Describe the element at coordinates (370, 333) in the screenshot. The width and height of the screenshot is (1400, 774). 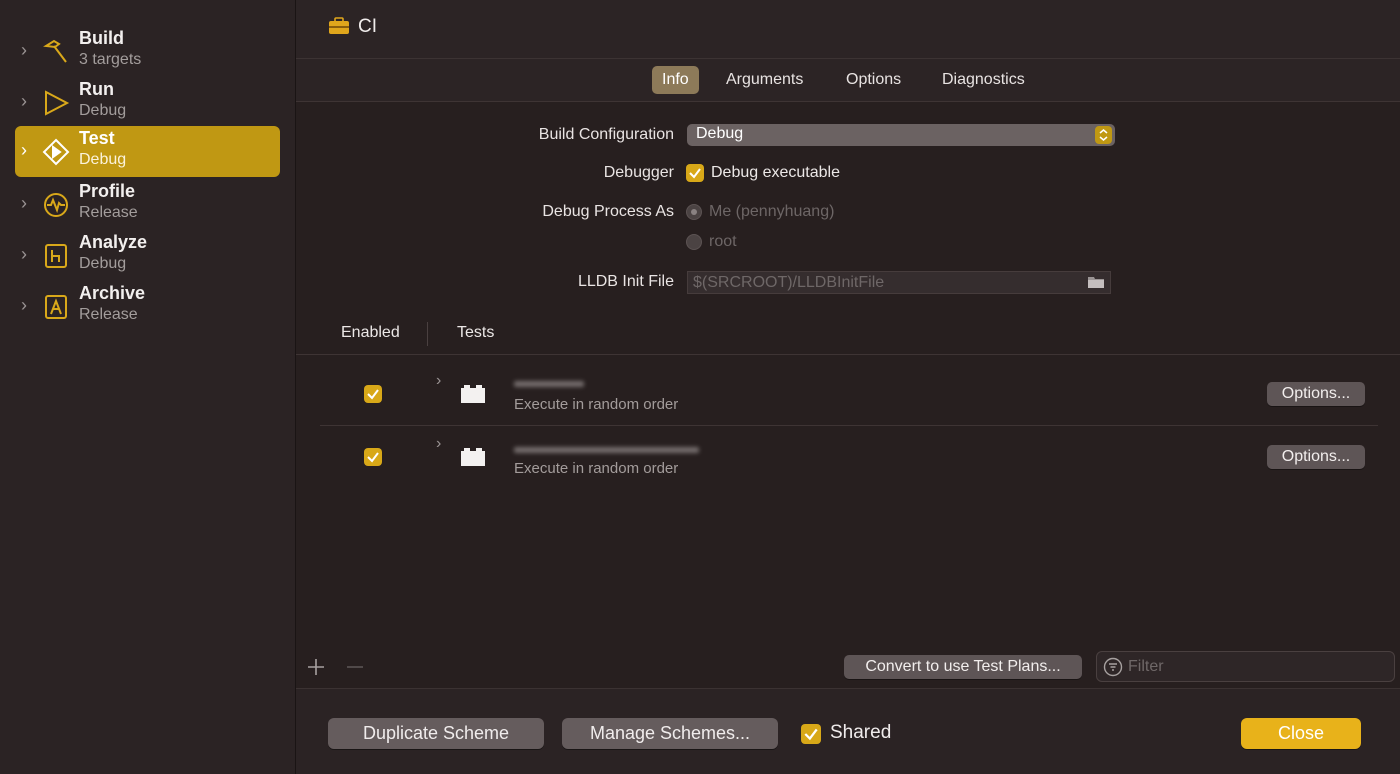
I see `column-enabled: Enabled` at that location.